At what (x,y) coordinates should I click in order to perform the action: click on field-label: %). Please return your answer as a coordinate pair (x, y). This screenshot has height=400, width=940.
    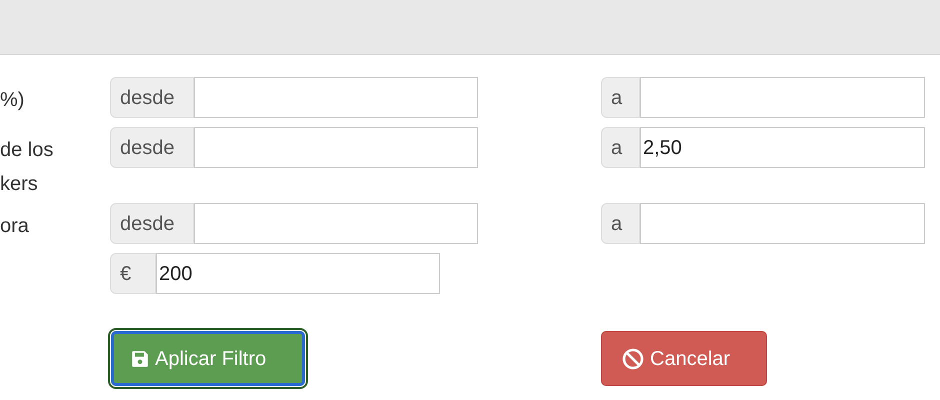
    Looking at the image, I should click on (12, 100).